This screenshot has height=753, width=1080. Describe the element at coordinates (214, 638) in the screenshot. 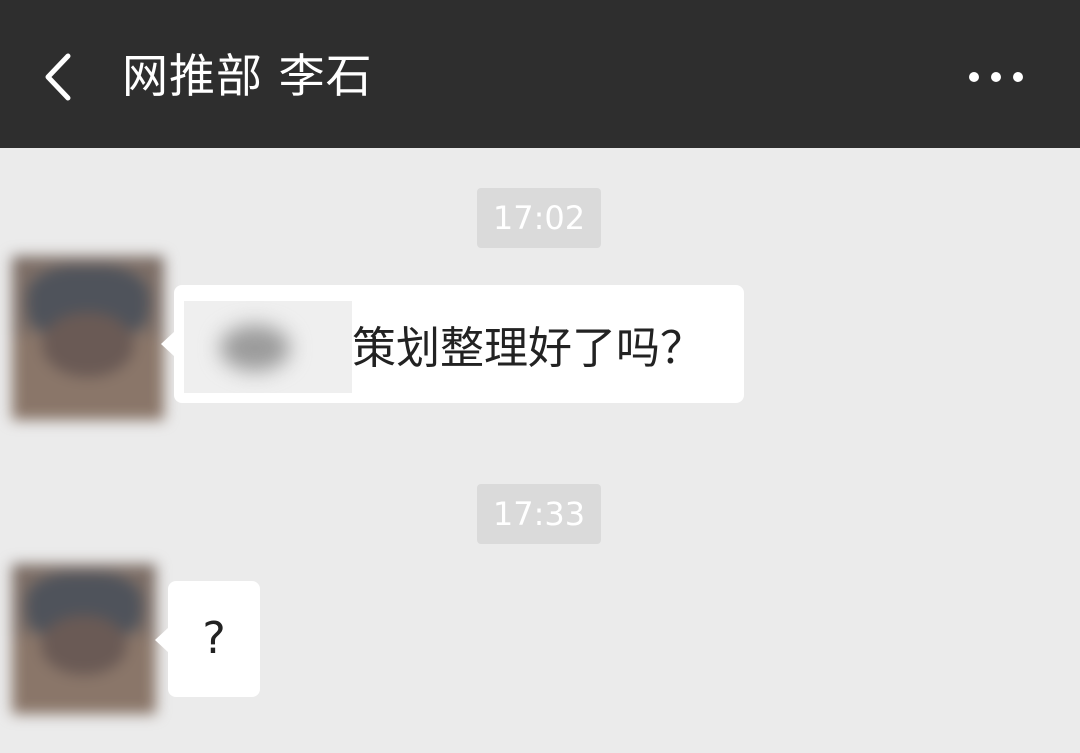

I see `message-text: ?` at that location.